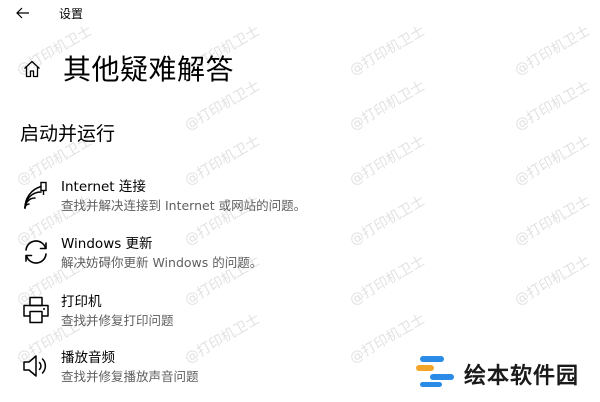 Image resolution: width=600 pixels, height=402 pixels. Describe the element at coordinates (214, 313) in the screenshot. I see `troubleshooter-printer: 打印机 查找并修复打印问题` at that location.